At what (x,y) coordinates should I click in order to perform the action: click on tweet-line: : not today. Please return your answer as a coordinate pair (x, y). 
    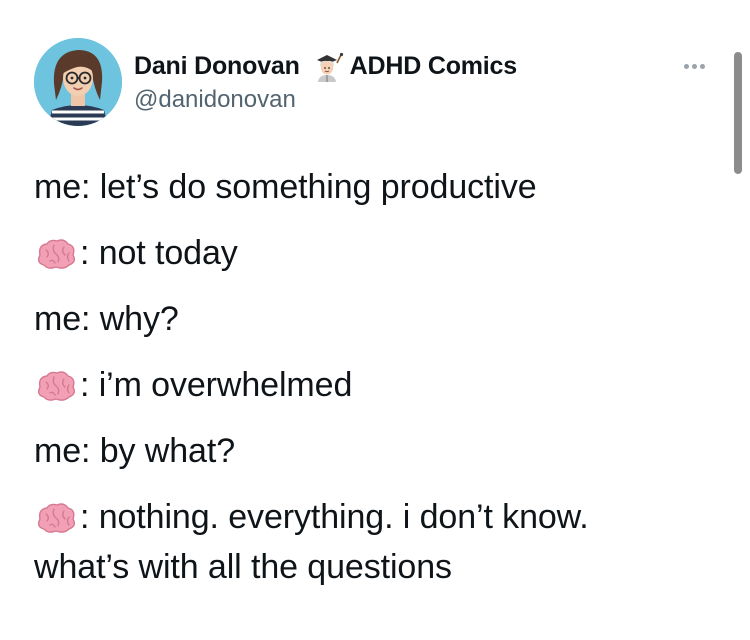
    Looking at the image, I should click on (136, 253).